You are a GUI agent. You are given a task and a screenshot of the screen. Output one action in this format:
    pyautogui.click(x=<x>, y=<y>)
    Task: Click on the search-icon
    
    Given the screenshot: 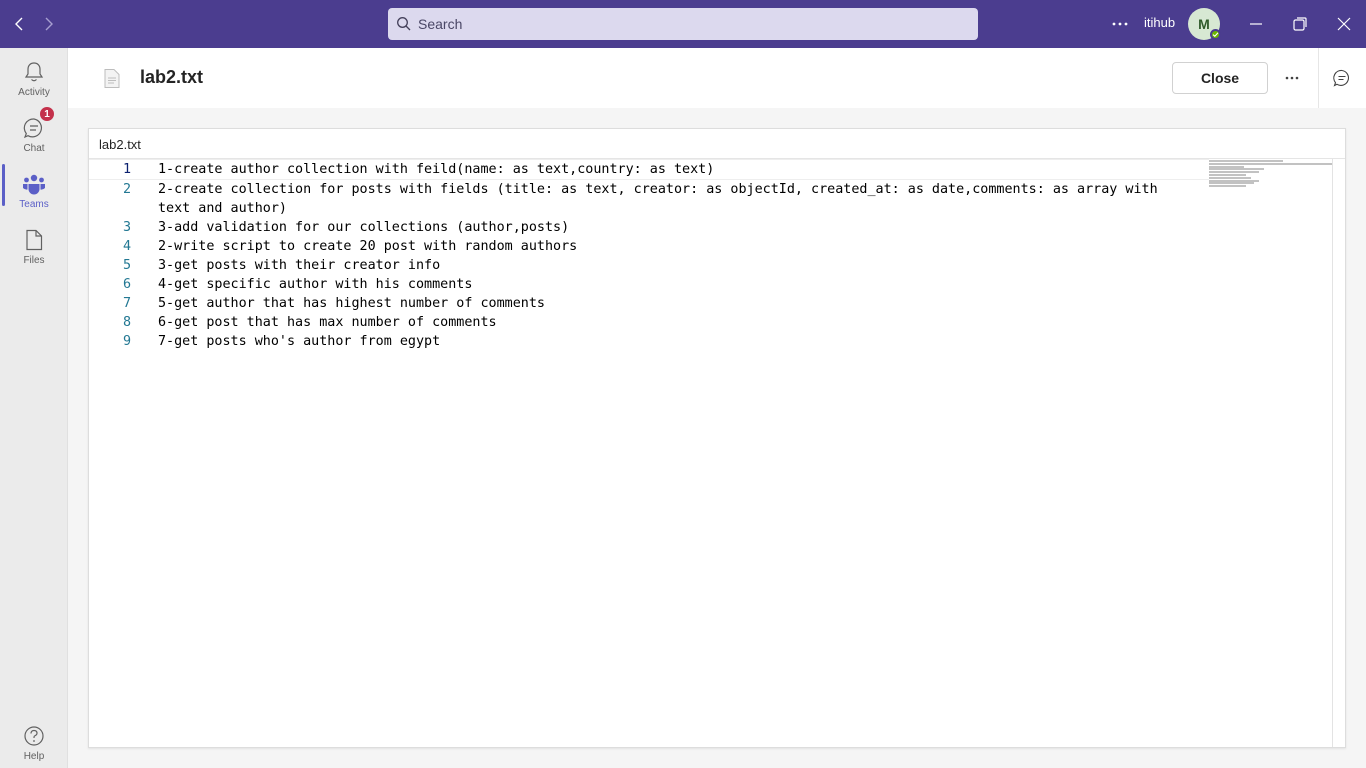 What is the action you would take?
    pyautogui.click(x=404, y=24)
    